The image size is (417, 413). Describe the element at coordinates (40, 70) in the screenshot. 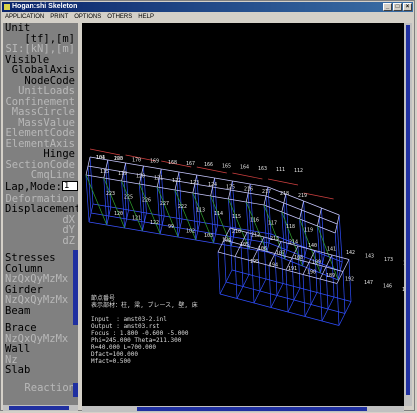

I see `toggle-global-axis: GlobalAxis` at that location.